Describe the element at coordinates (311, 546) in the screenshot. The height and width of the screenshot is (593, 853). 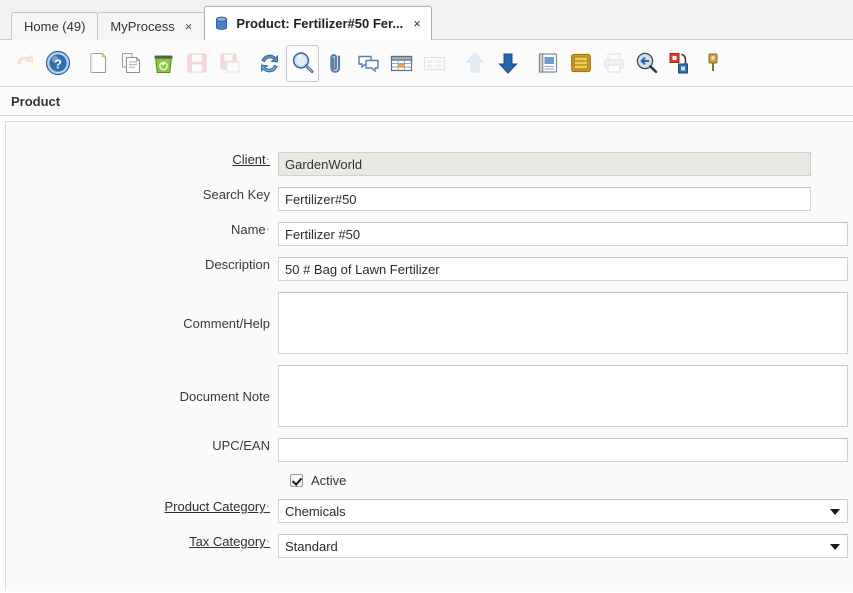
I see `select-tax-category-value: Standard` at that location.